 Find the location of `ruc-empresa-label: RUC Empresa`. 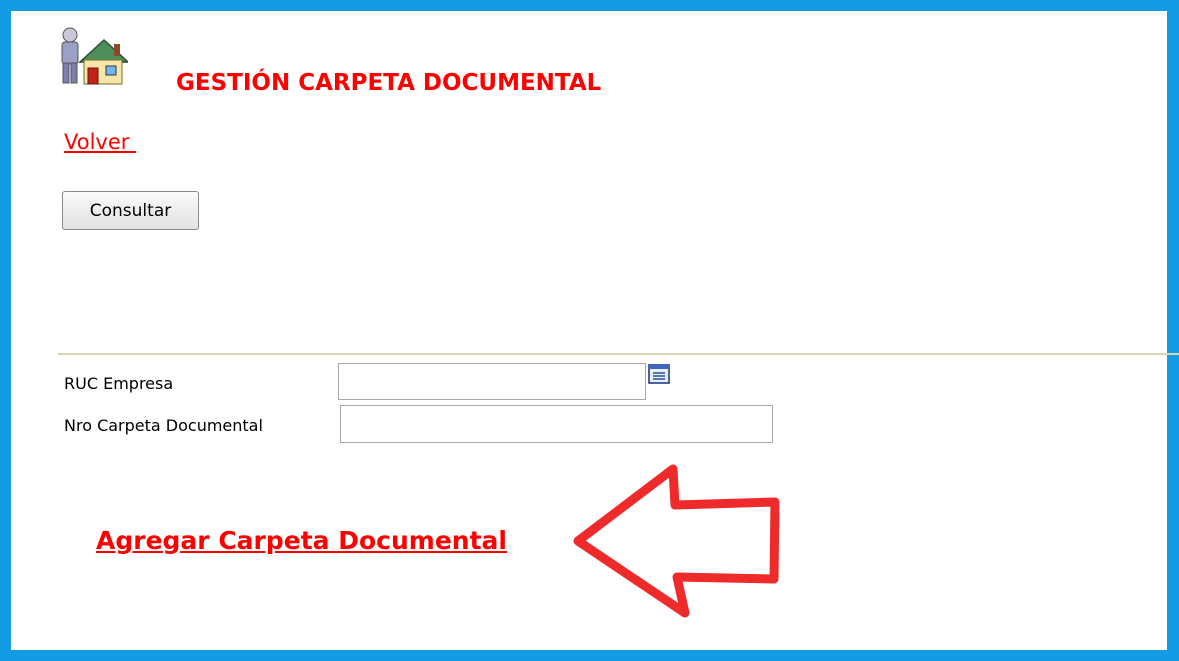

ruc-empresa-label: RUC Empresa is located at coordinates (119, 383).